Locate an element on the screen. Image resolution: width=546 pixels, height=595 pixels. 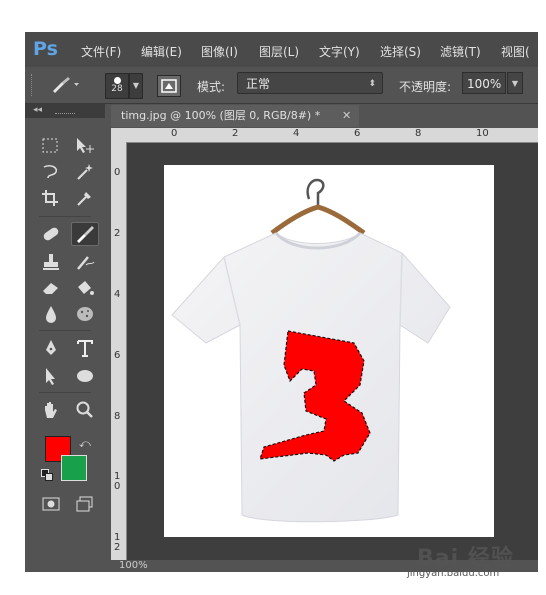
tool-eraser is located at coordinates (51, 288).